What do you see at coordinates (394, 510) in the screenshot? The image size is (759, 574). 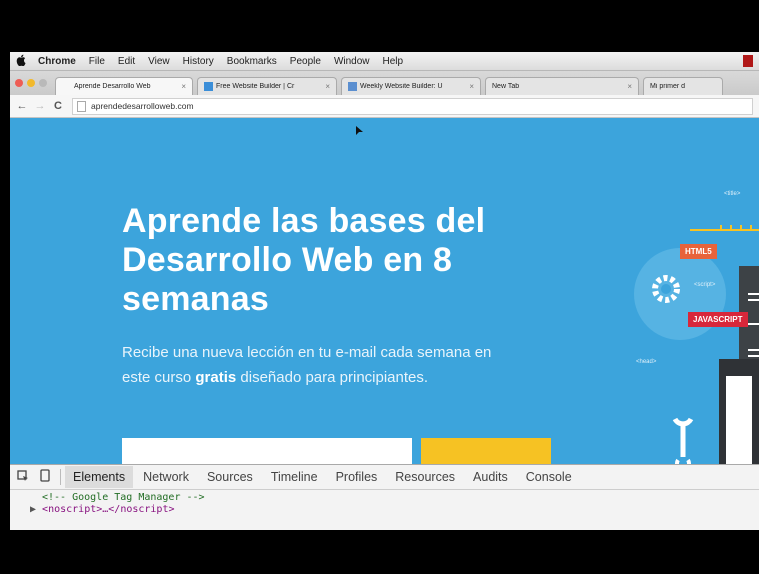 I see `code-noscript-line: ▶ <noscript>…</noscript>` at bounding box center [394, 510].